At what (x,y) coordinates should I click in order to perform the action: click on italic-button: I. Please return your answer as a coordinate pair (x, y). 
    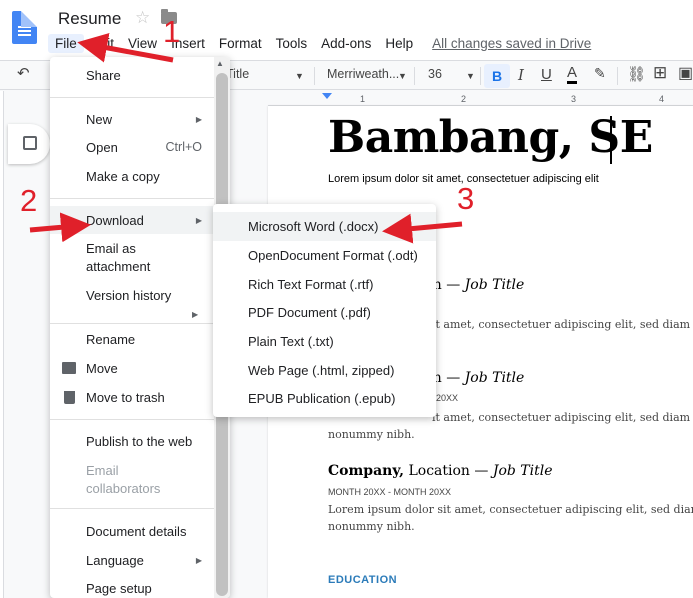
    Looking at the image, I should click on (521, 75).